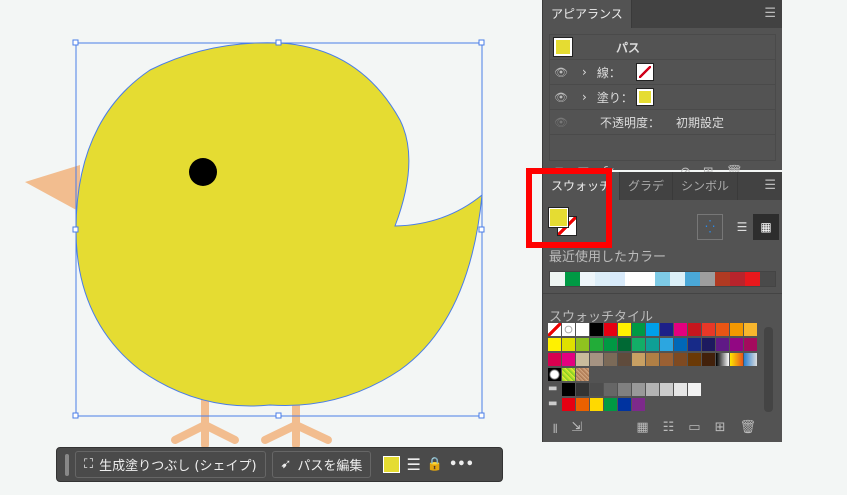  What do you see at coordinates (720, 431) in the screenshot?
I see `new-swatch-icon: ⊞` at bounding box center [720, 431].